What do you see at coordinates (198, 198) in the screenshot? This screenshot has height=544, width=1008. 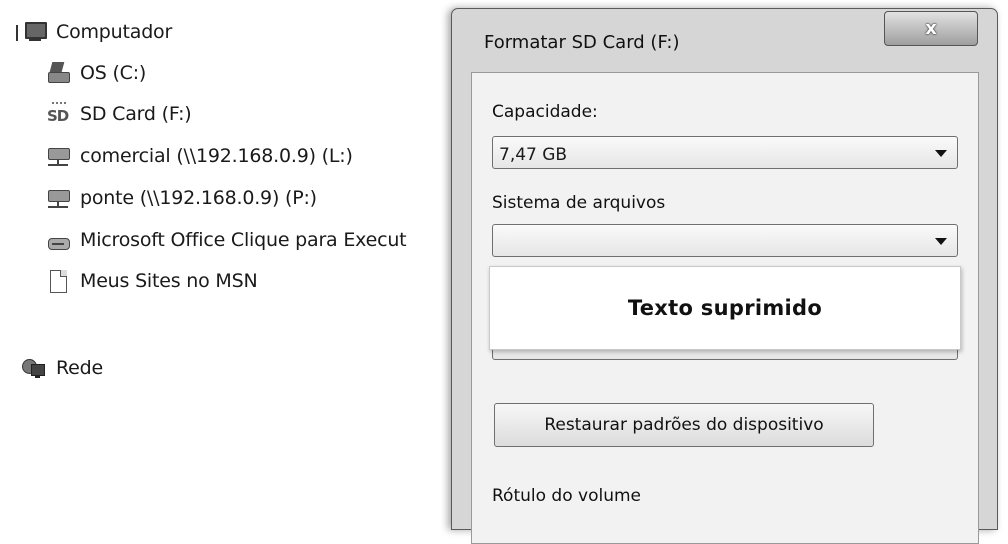 I see `tree-item-label: ponte (\\192.168.0.9) (P:)` at bounding box center [198, 198].